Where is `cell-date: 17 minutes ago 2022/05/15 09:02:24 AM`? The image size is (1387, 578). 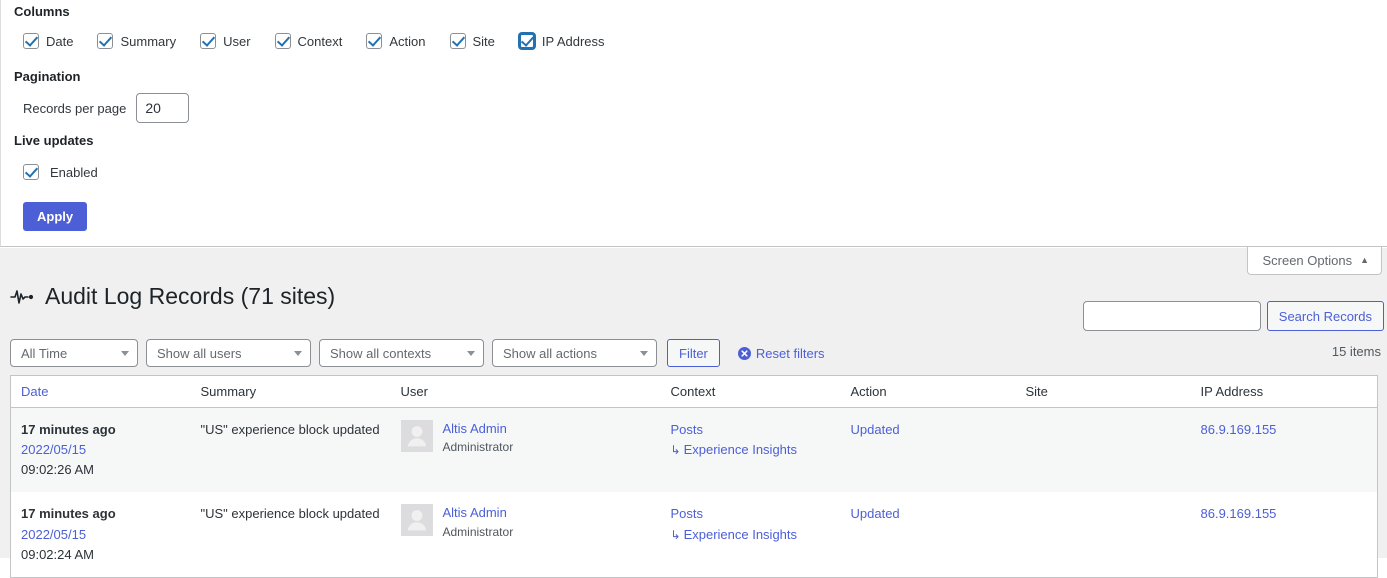 cell-date: 17 minutes ago 2022/05/15 09:02:24 AM is located at coordinates (101, 534).